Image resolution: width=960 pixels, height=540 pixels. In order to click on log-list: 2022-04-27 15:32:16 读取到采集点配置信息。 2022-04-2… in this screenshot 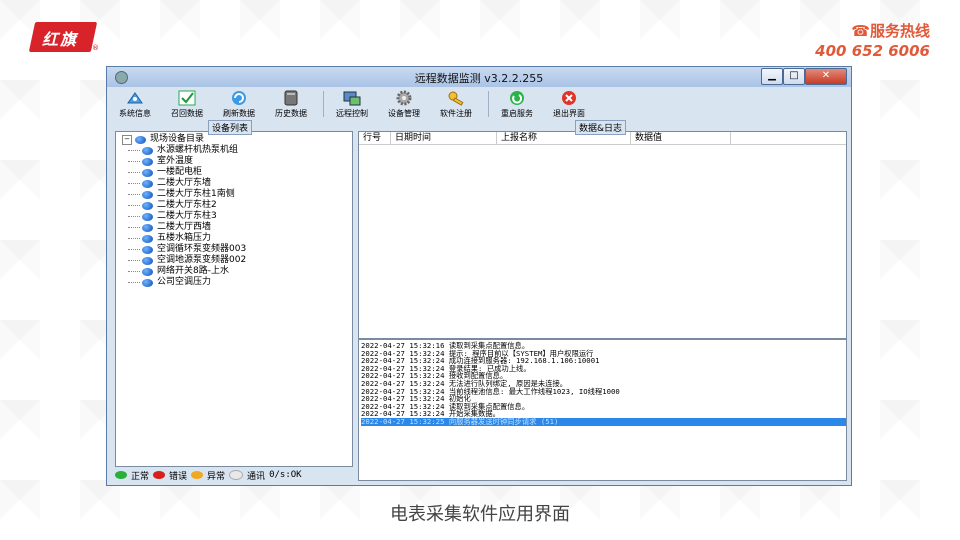, I will do `click(603, 384)`.